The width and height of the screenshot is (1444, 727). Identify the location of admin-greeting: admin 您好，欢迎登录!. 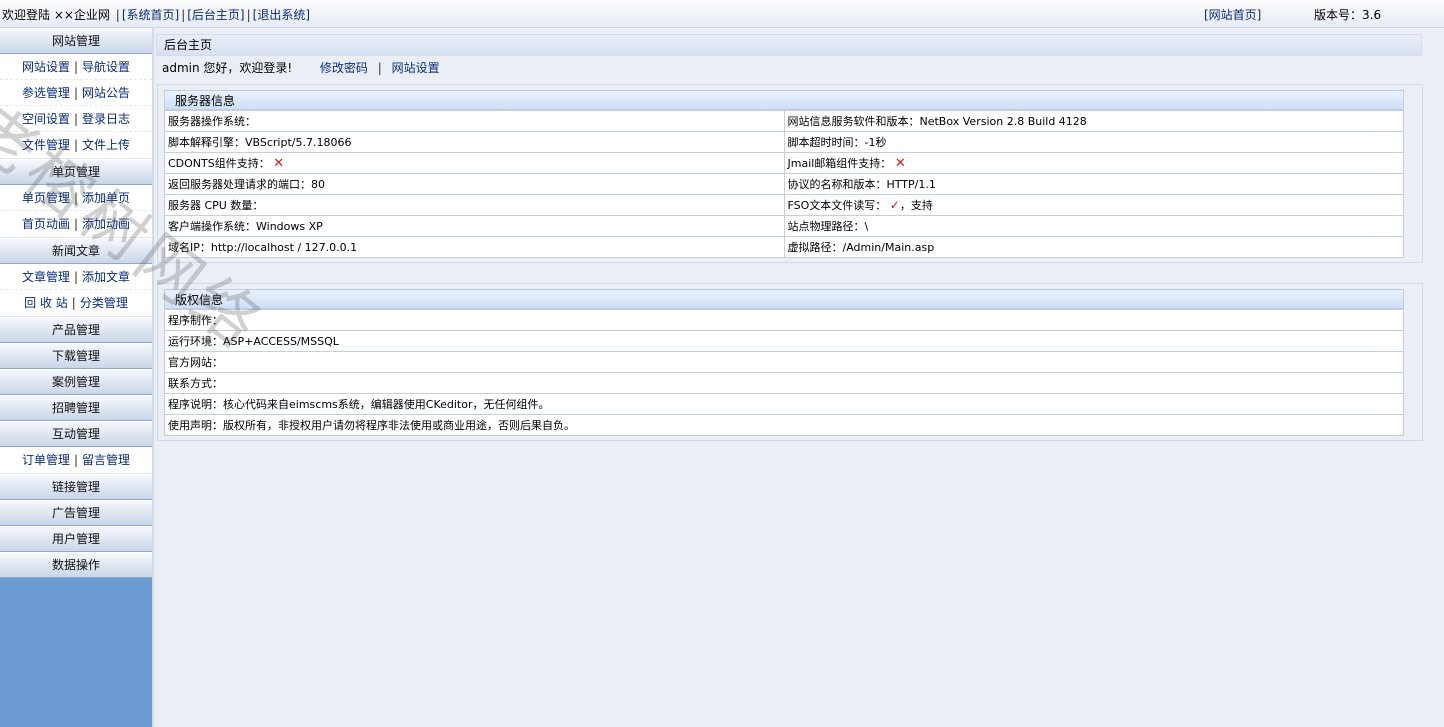
(227, 68).